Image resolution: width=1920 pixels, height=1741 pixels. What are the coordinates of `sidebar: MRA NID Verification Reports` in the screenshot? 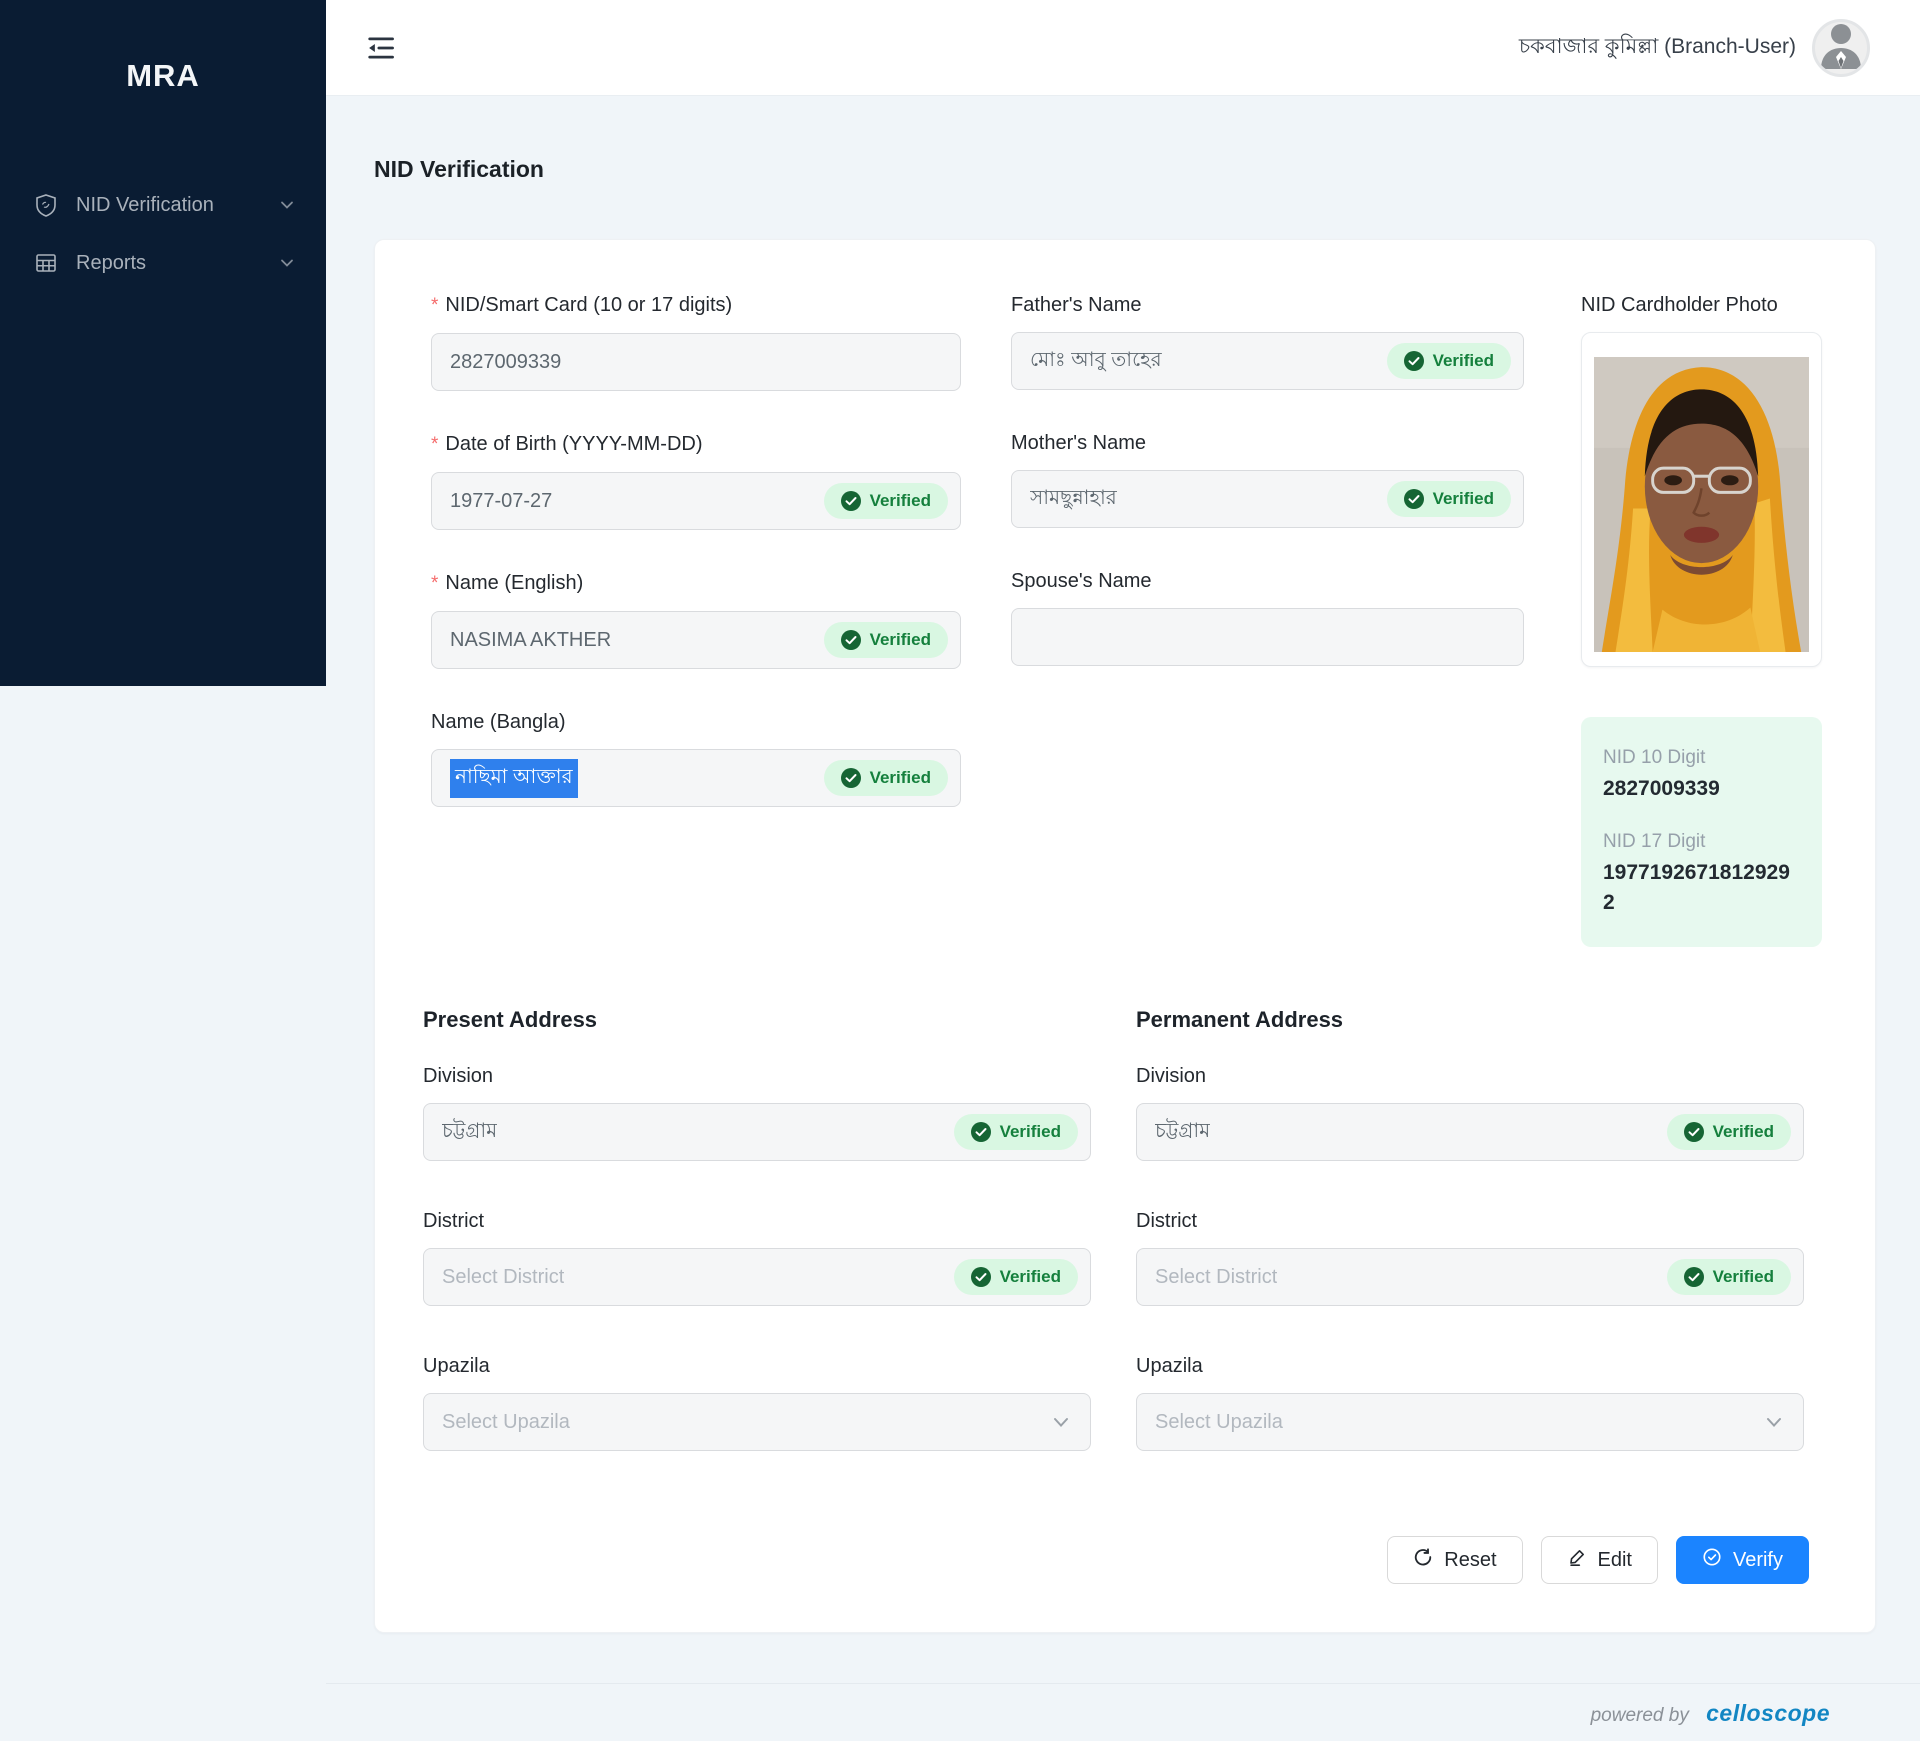 It's located at (163, 343).